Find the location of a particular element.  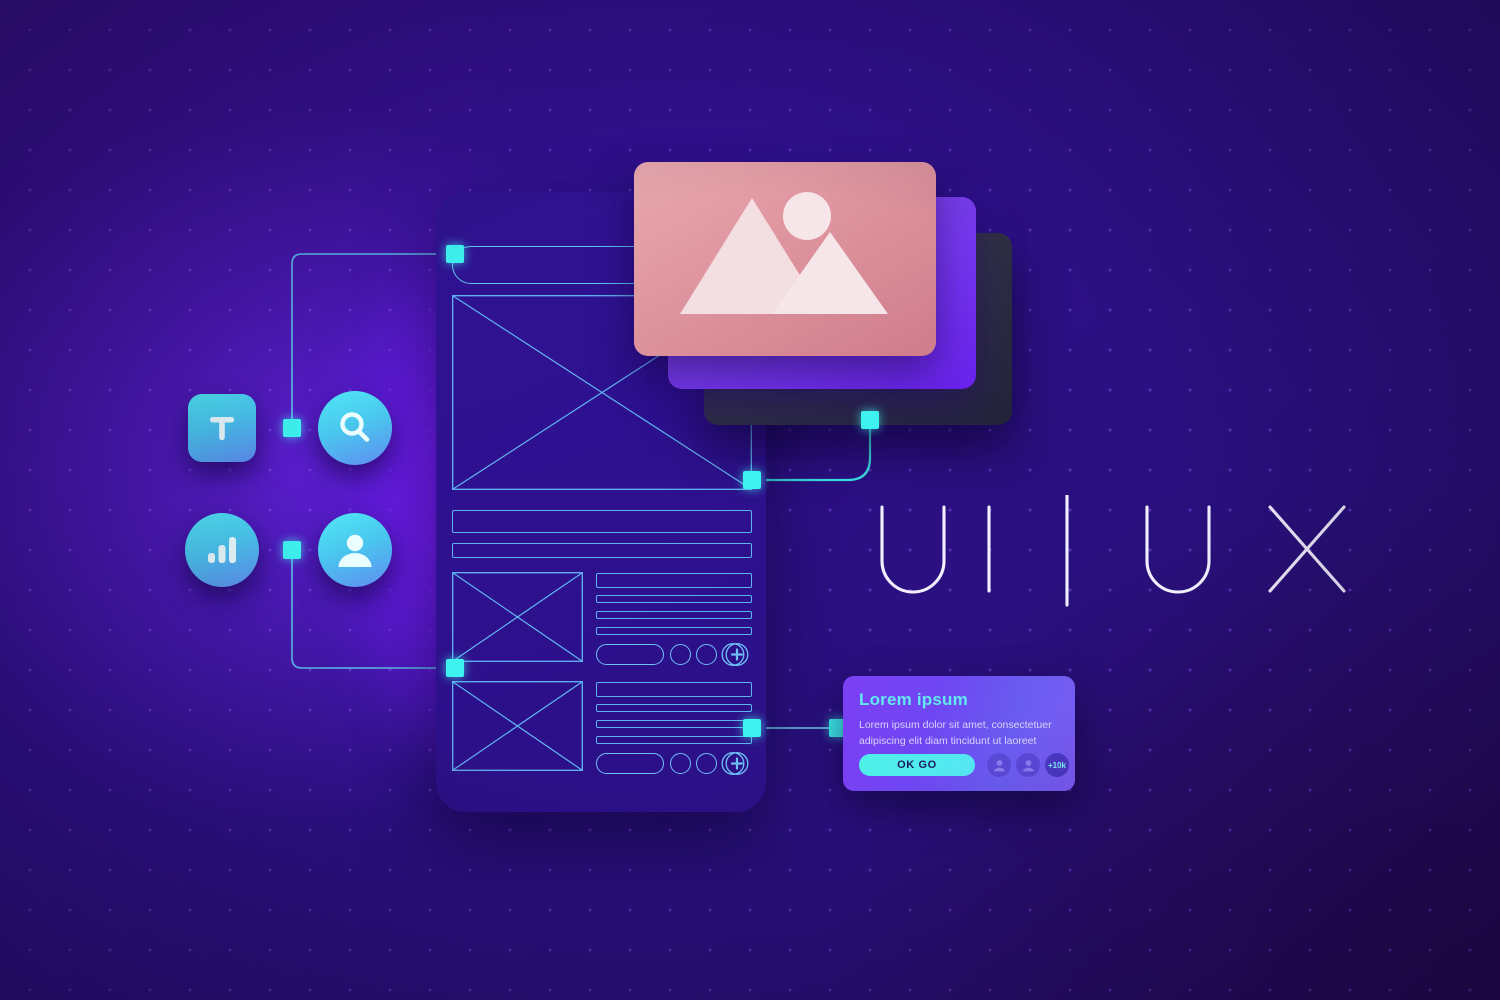

user-profile-icon is located at coordinates (355, 550).